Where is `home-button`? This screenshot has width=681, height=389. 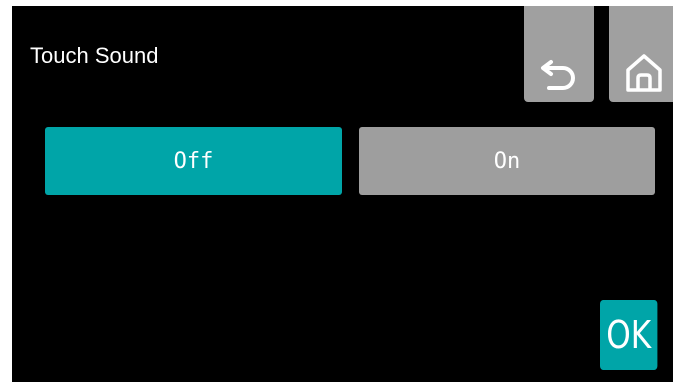 home-button is located at coordinates (641, 54).